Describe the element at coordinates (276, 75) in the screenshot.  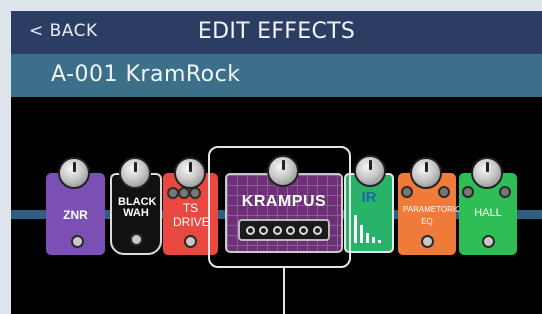
I see `patch-bar: A-001 KramRock` at that location.